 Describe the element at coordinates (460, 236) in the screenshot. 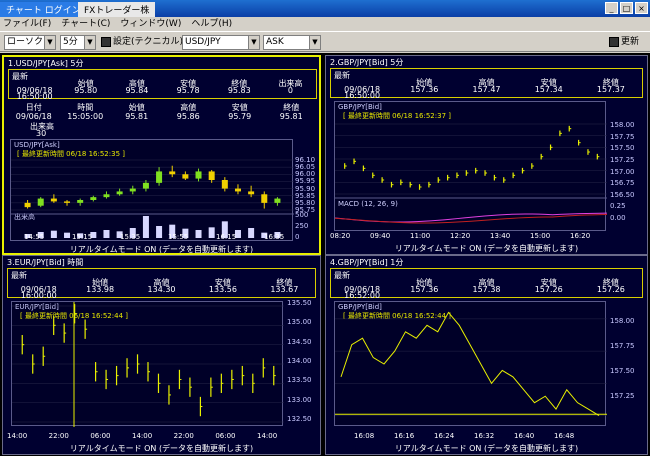

I see `x-tick-label: 12:20` at that location.